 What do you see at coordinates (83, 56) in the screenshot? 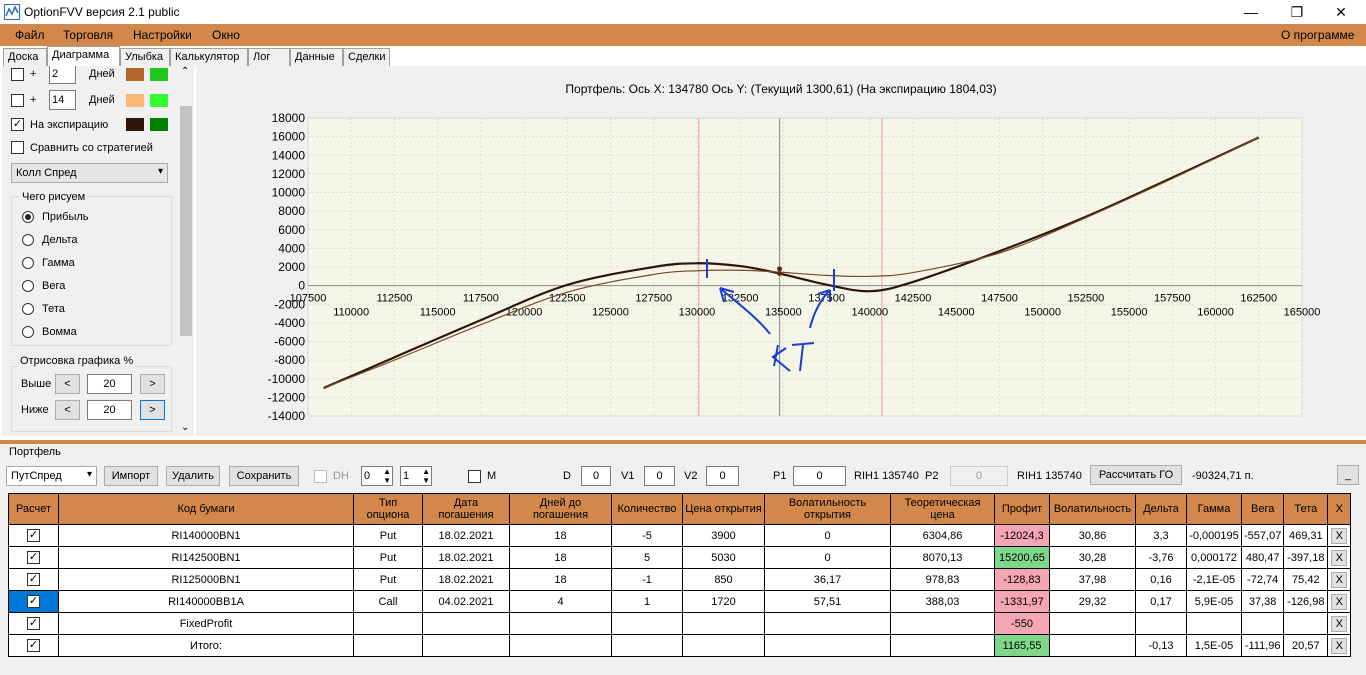
I see `tab-diagram: Диаграмма` at bounding box center [83, 56].